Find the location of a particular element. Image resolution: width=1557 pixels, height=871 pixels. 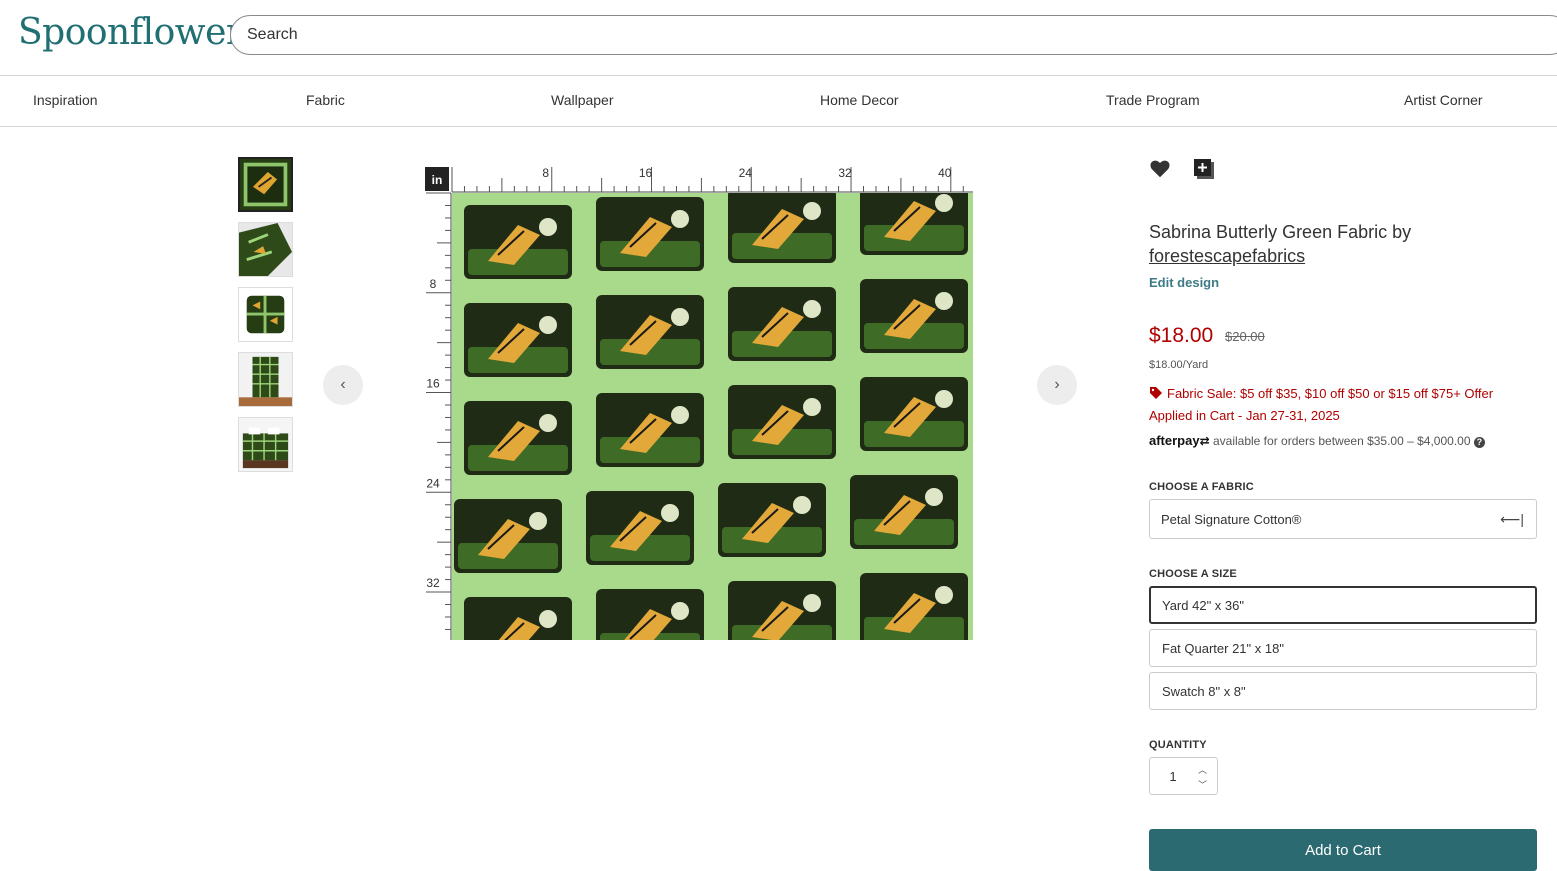

thumbnail-fabric-drape is located at coordinates (265, 249).